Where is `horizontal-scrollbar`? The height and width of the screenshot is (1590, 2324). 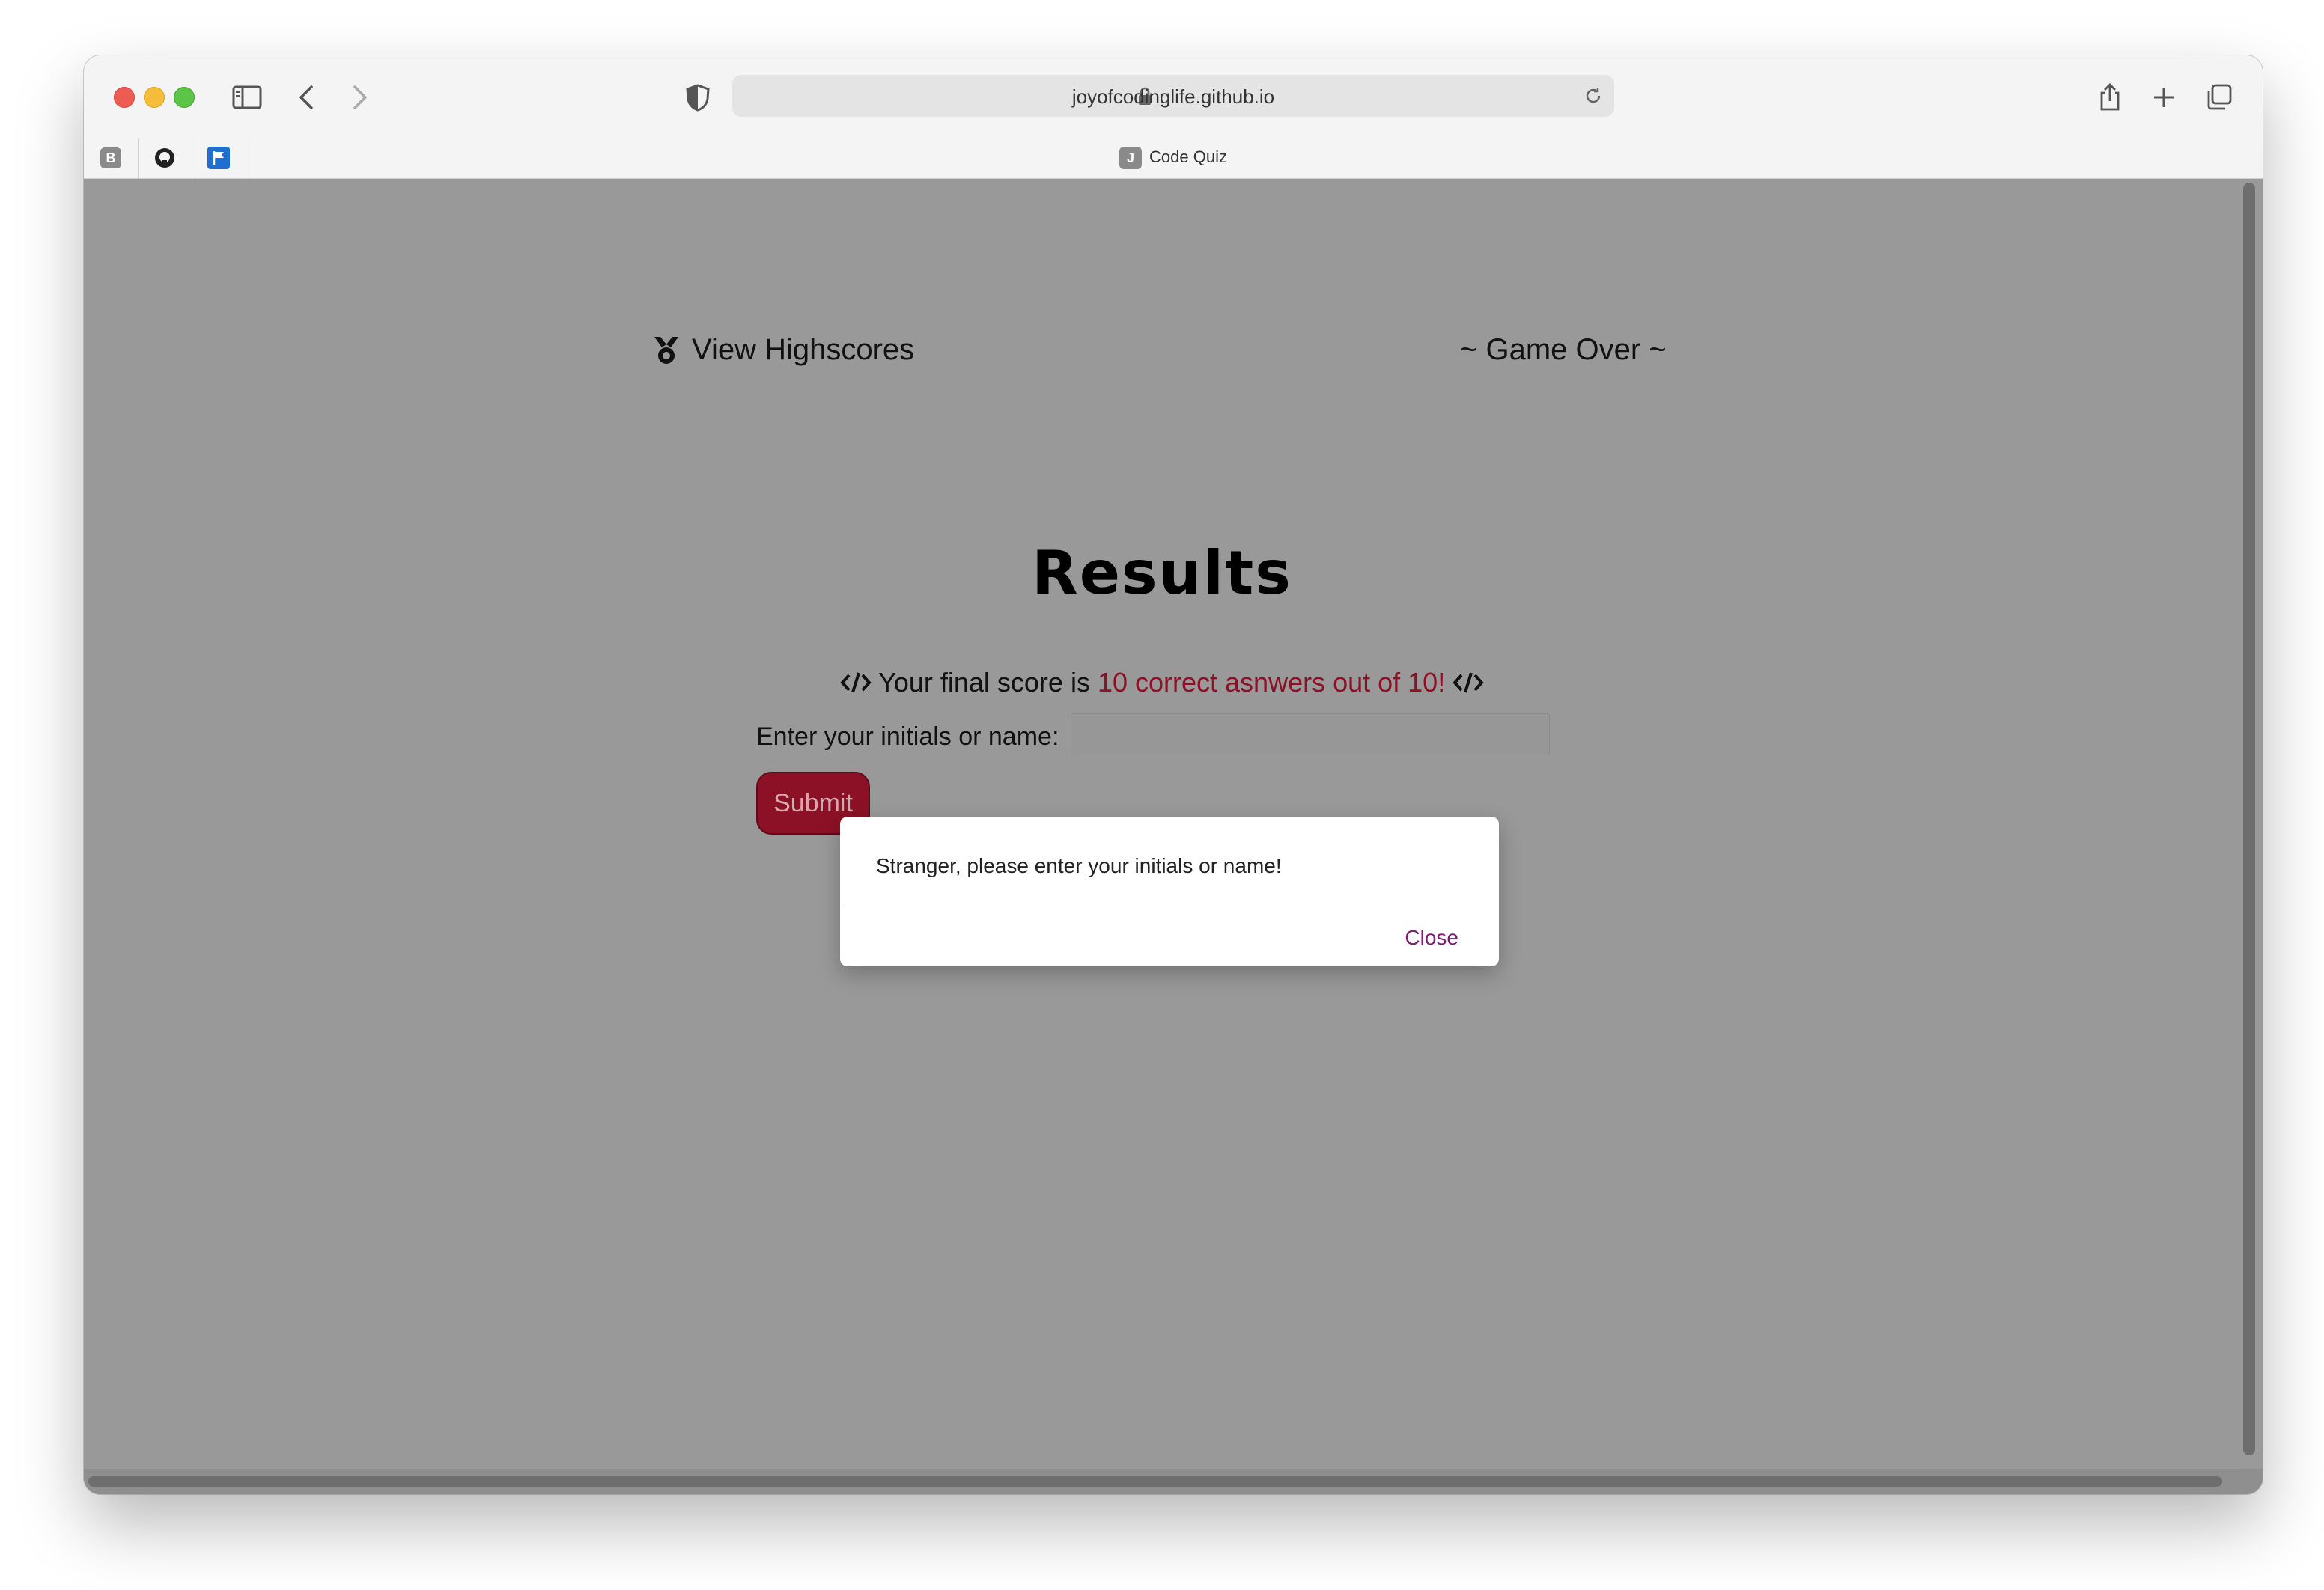 horizontal-scrollbar is located at coordinates (1155, 1481).